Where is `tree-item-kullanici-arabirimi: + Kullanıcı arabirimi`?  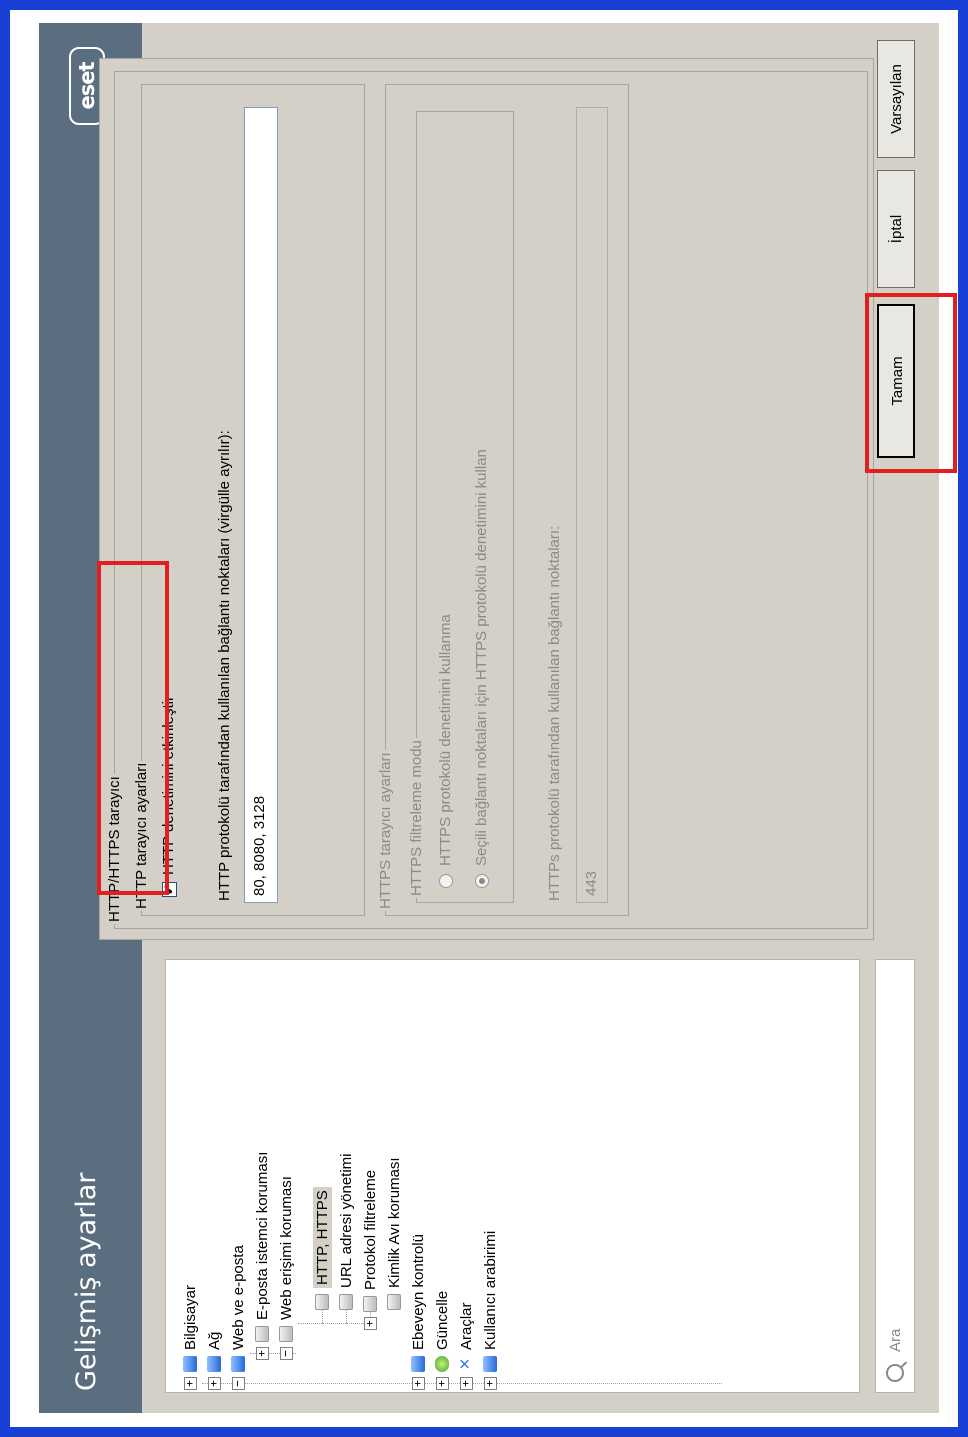
tree-item-kullanici-arabirimi: + Kullanıcı arabirimi is located at coordinates (490, 1310).